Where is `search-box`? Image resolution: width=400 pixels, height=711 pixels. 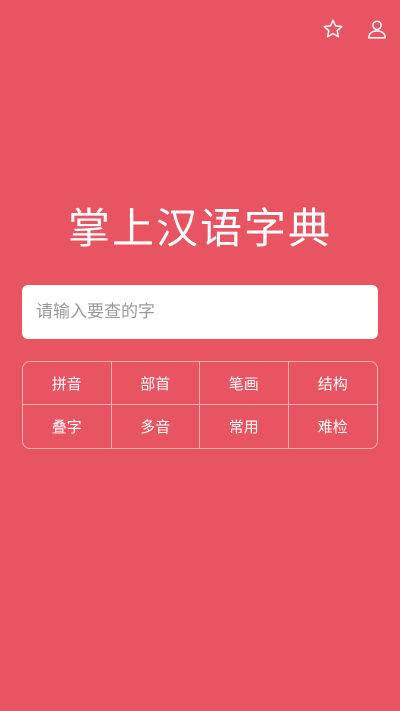
search-box is located at coordinates (200, 312).